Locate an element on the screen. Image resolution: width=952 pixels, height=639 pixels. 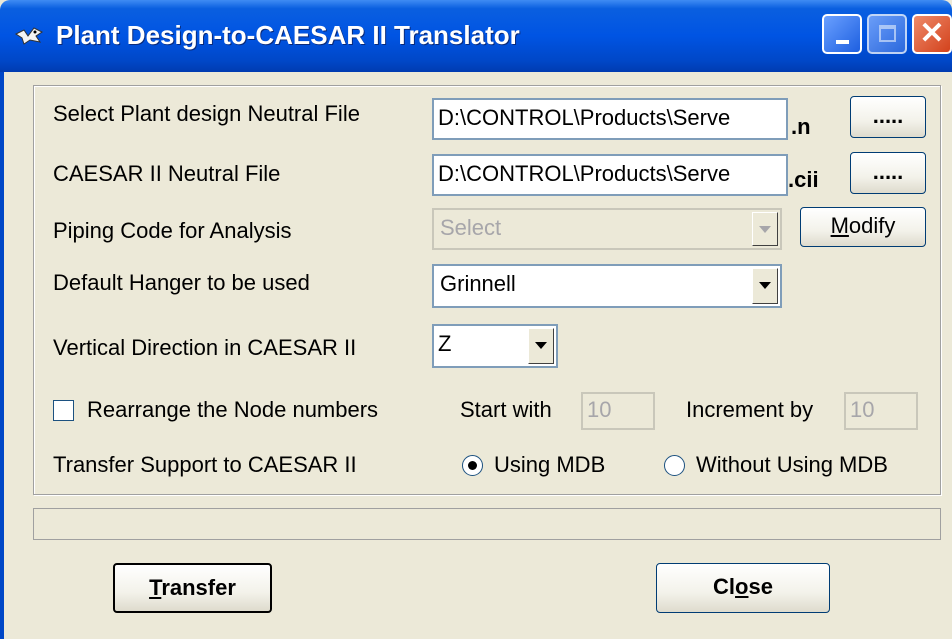
piping-code-select: Select is located at coordinates (607, 229).